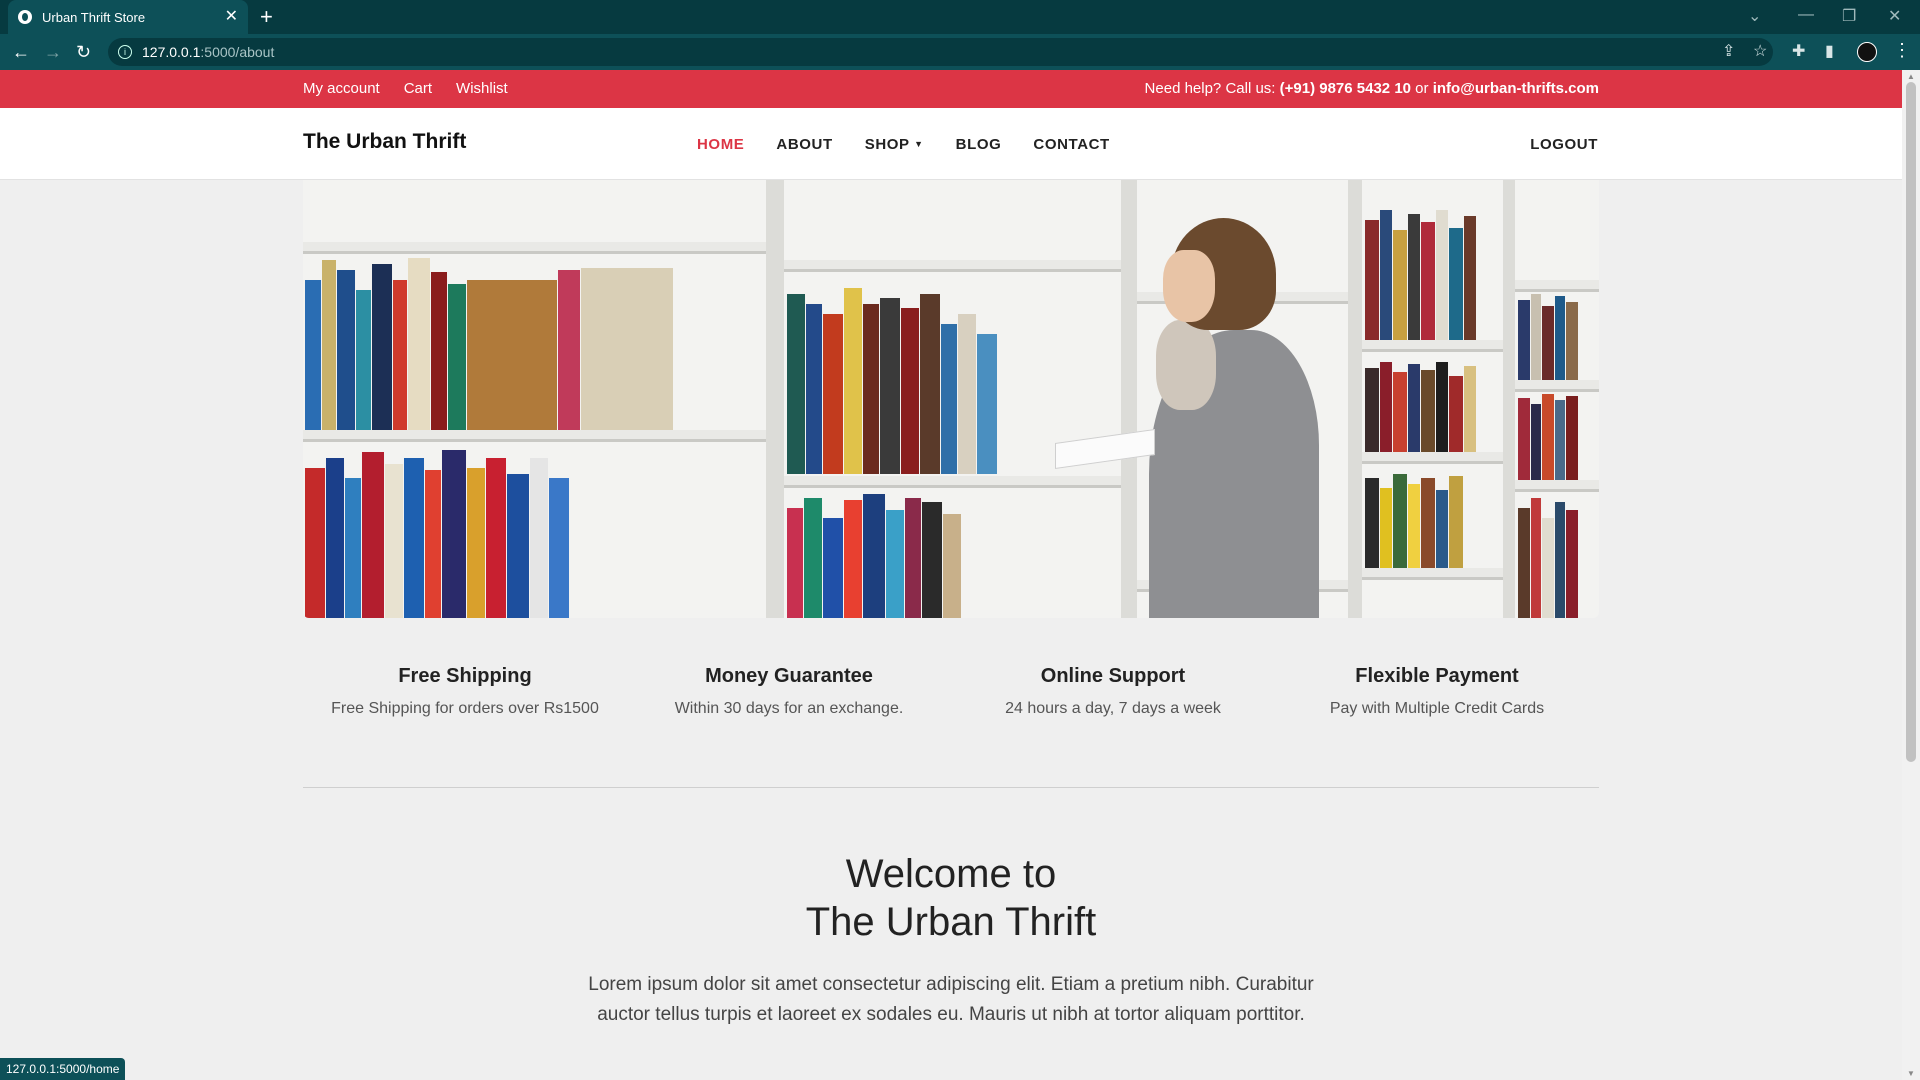  What do you see at coordinates (237, 52) in the screenshot?
I see `url-path: :5000/about` at bounding box center [237, 52].